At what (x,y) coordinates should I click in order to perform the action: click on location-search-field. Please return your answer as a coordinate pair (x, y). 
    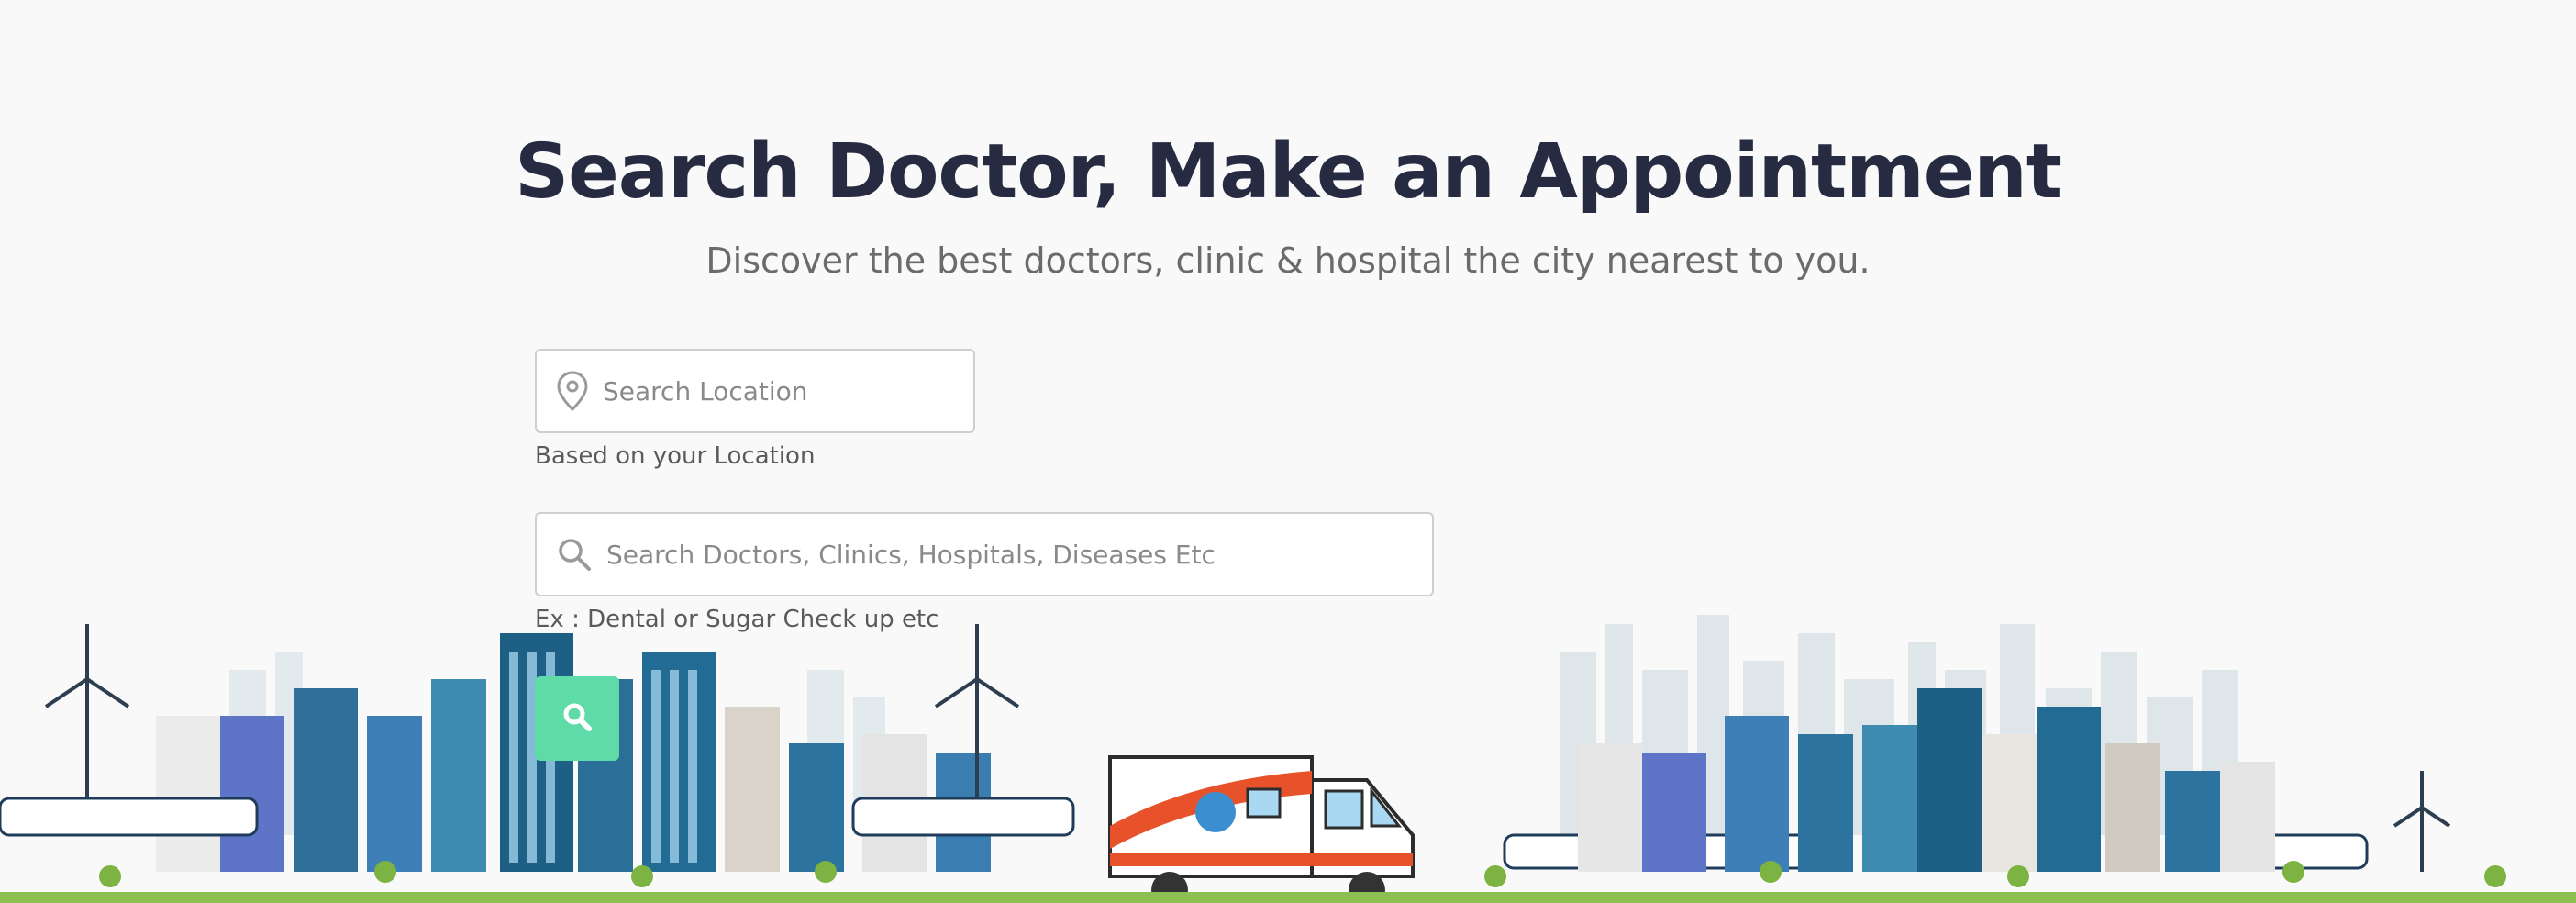
    Looking at the image, I should click on (755, 391).